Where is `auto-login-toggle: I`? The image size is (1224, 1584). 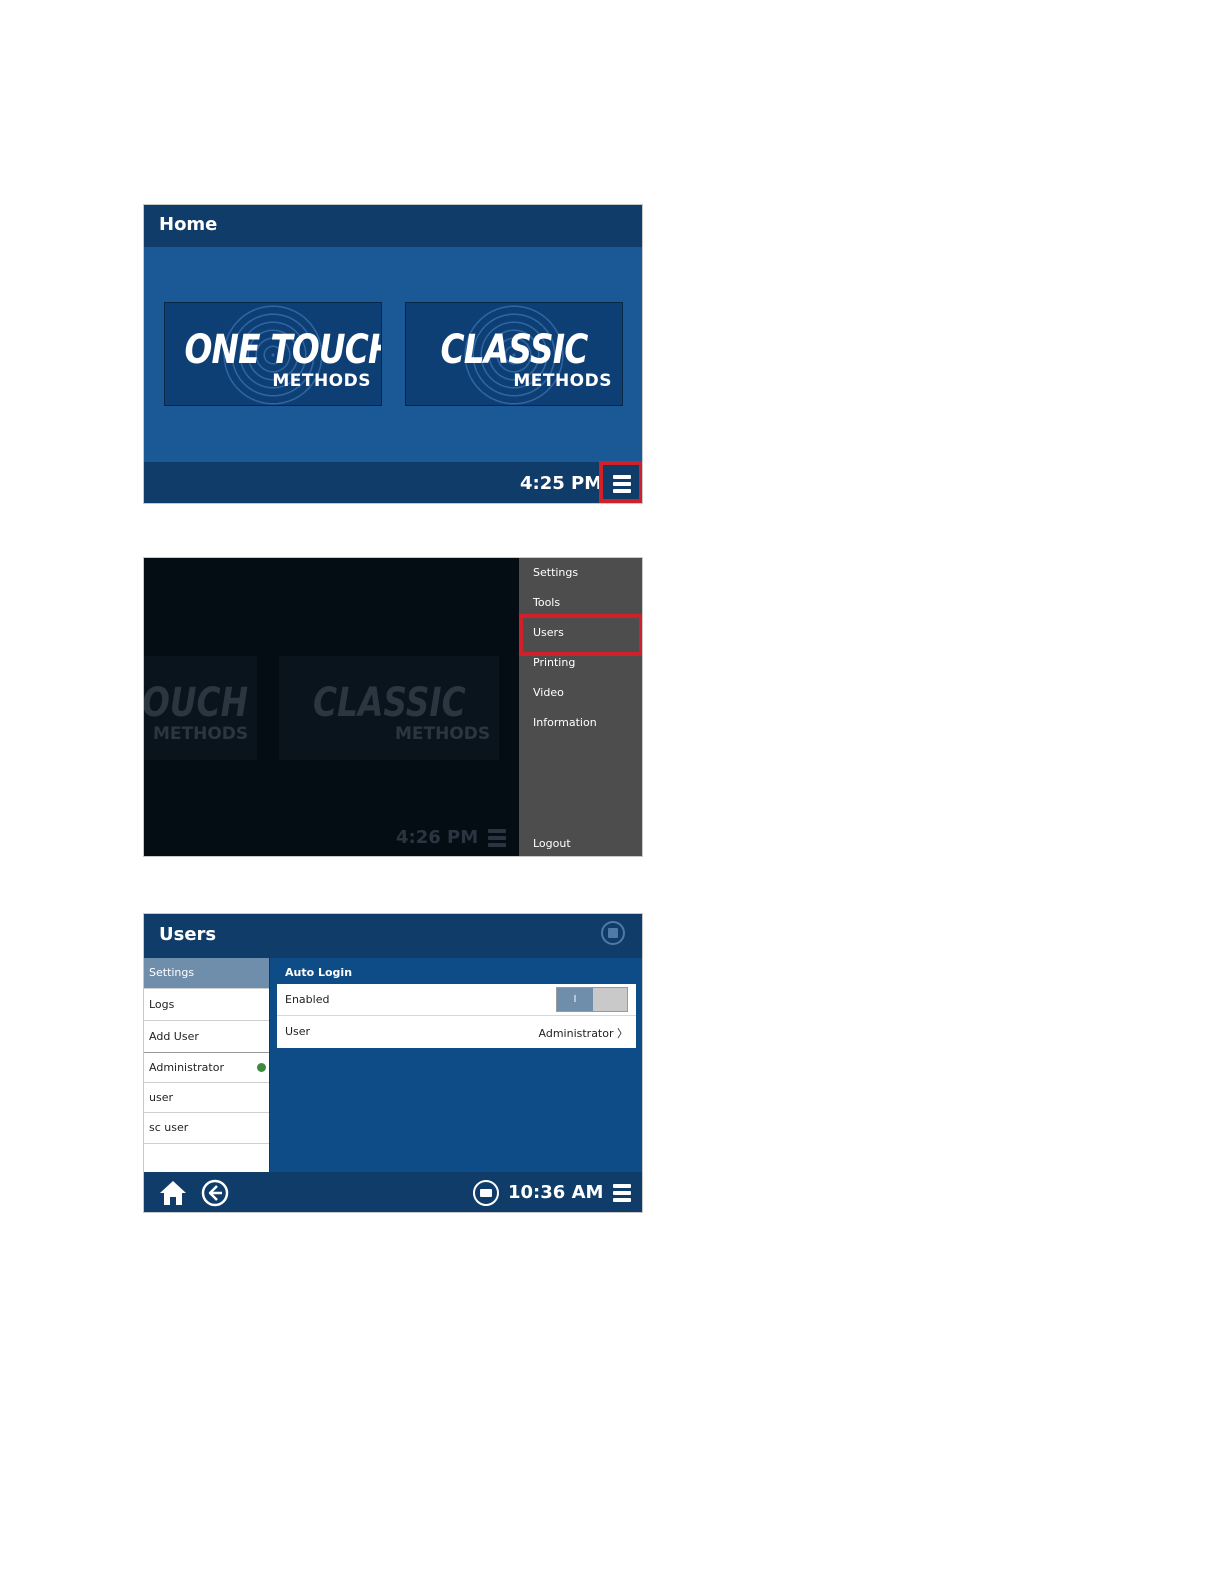
auto-login-toggle: I is located at coordinates (592, 999).